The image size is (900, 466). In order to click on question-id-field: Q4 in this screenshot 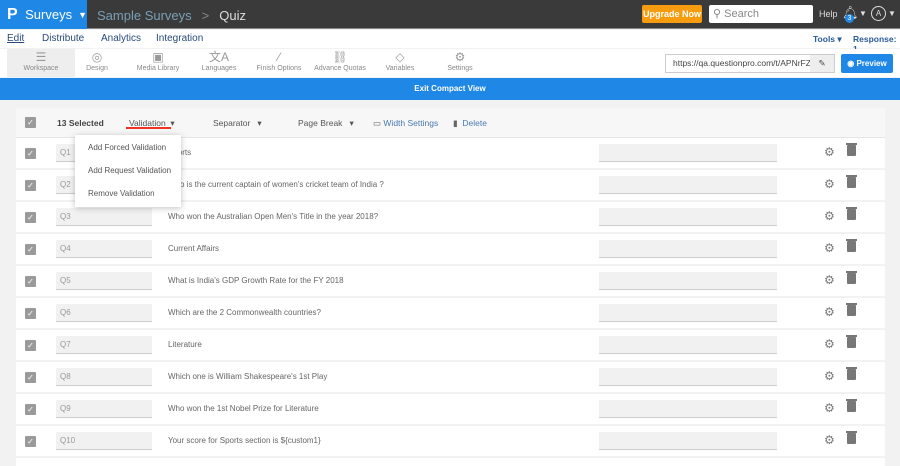, I will do `click(104, 249)`.